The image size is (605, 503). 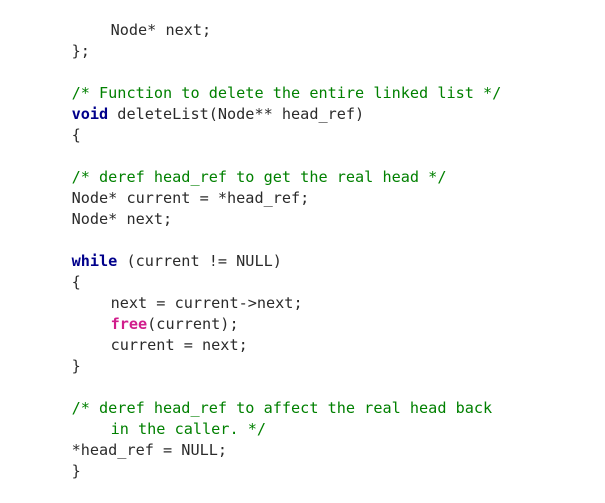 I want to click on code-line-21: *head_ref = NULL;, so click(x=131, y=439).